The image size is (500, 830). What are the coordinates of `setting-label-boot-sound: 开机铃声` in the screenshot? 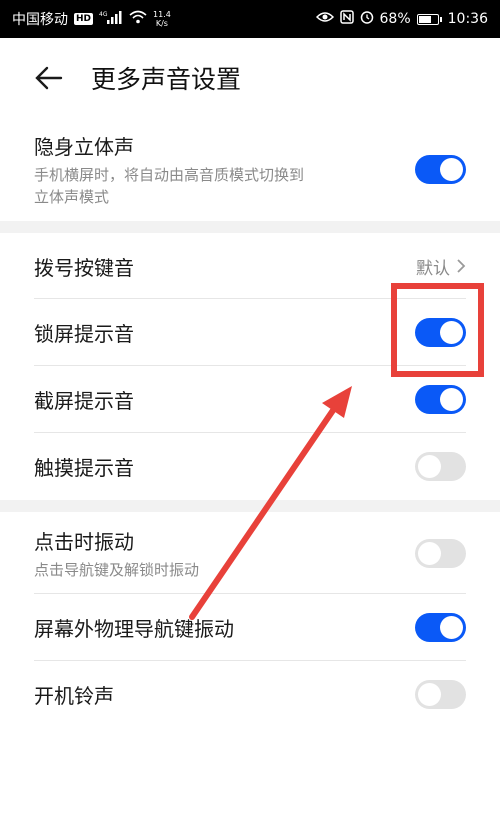 It's located at (74, 695).